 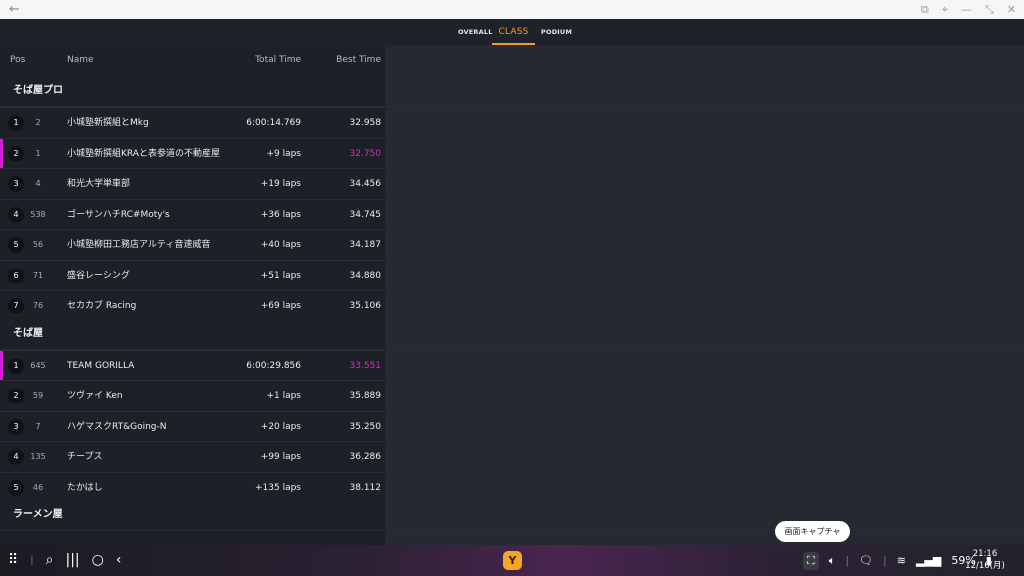 What do you see at coordinates (945, 9) in the screenshot?
I see `pin-icon: ⌖` at bounding box center [945, 9].